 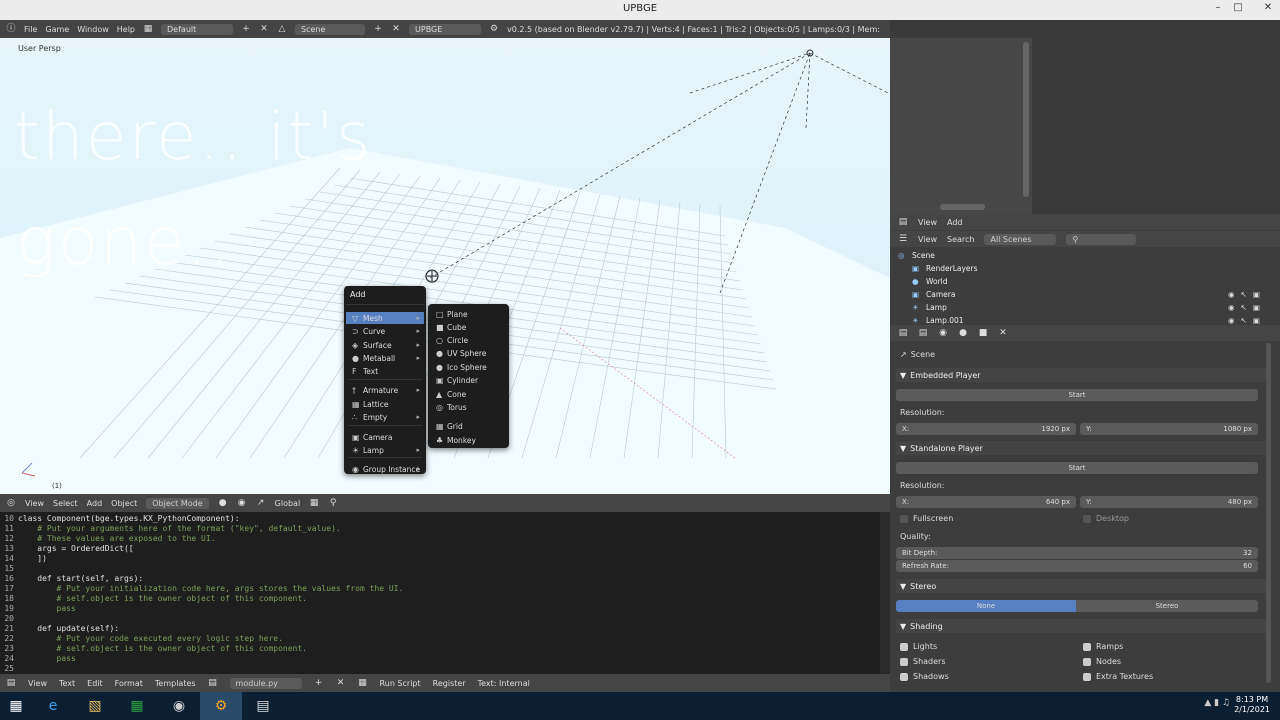 I want to click on outliner-item-scene: ◎ Scene, so click(x=1080, y=255).